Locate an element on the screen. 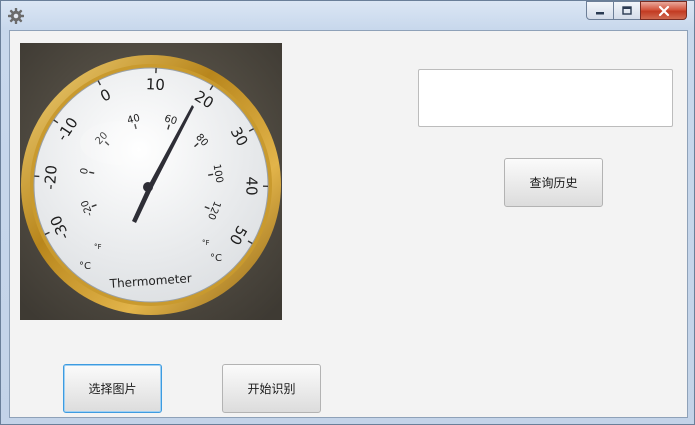 This screenshot has width=695, height=425. celsius-unit: °C is located at coordinates (85, 266).